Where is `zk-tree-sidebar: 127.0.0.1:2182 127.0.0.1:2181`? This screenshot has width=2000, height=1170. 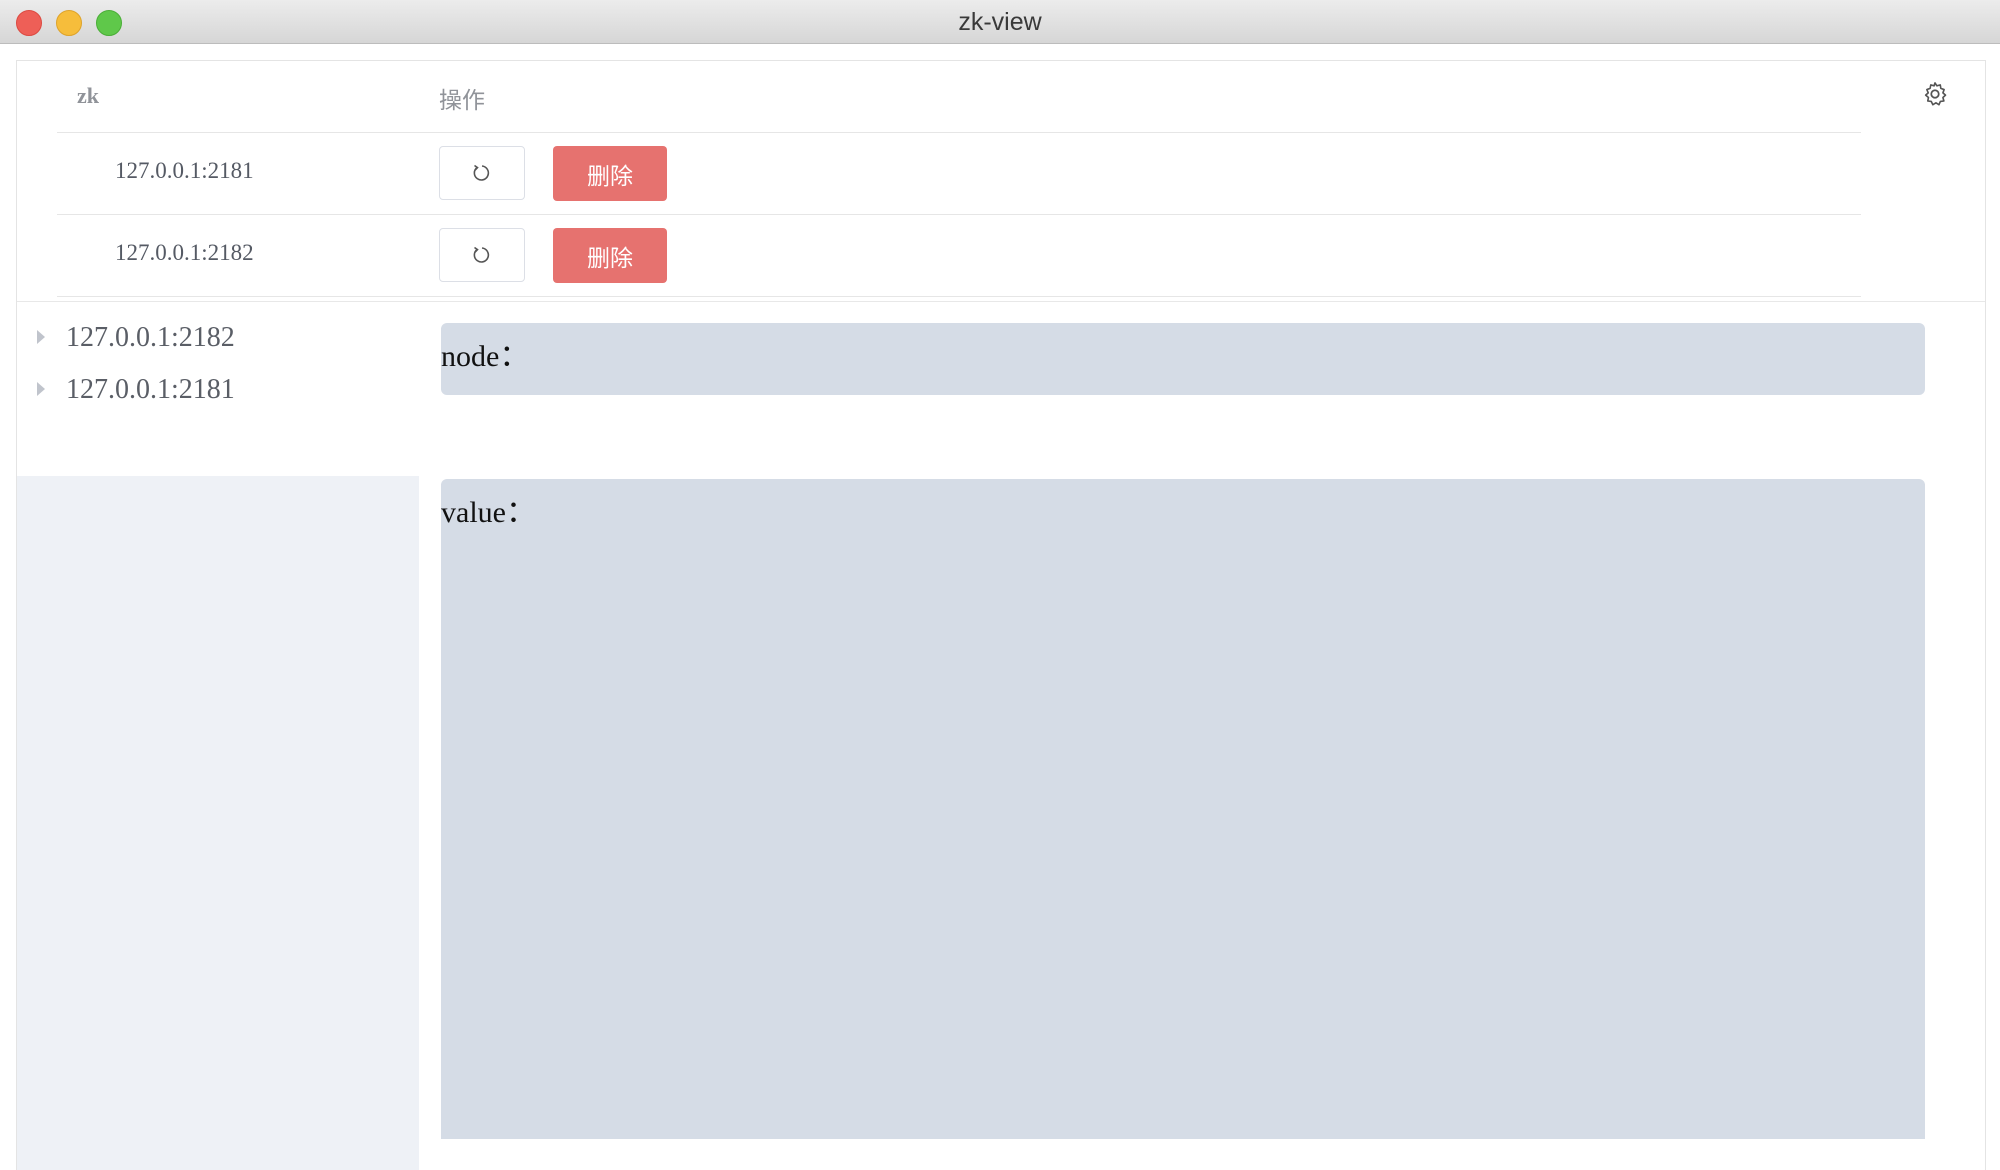 zk-tree-sidebar: 127.0.0.1:2182 127.0.0.1:2181 is located at coordinates (218, 736).